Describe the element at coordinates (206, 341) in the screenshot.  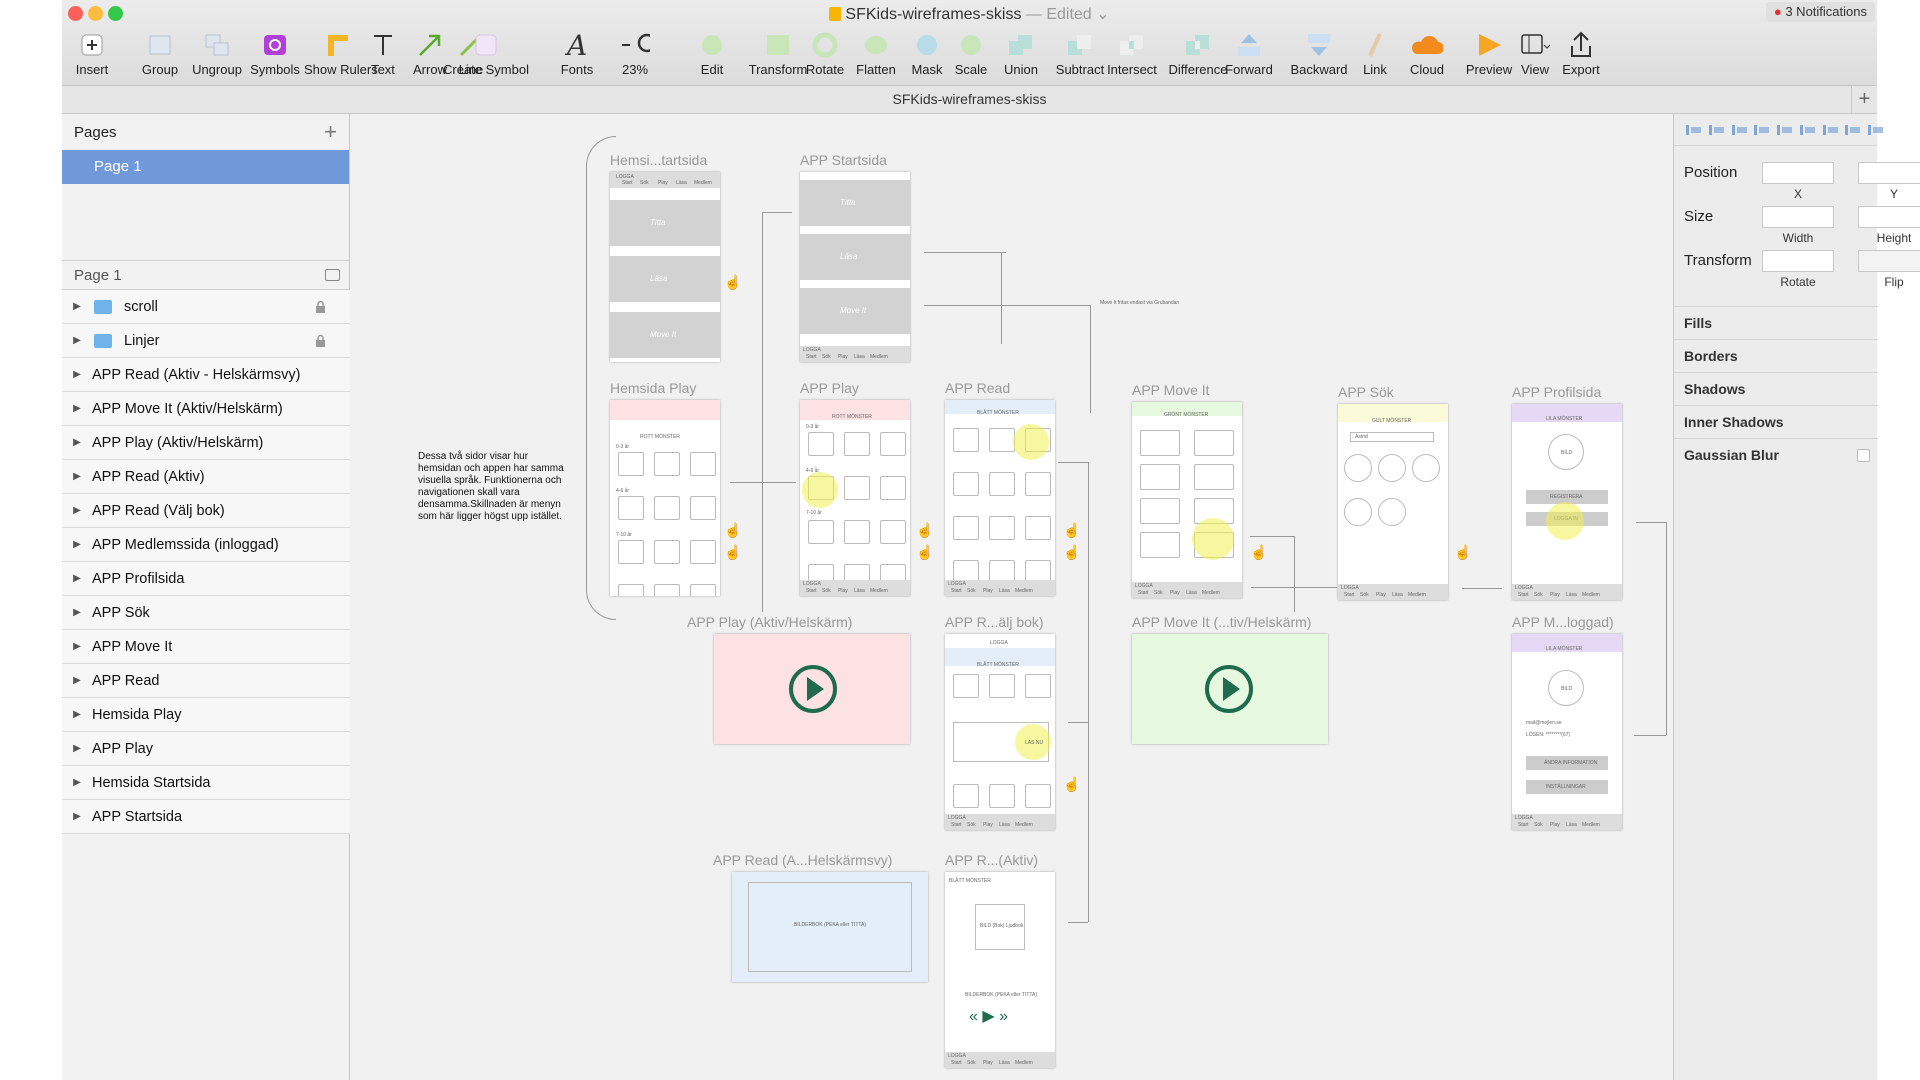
I see `layer-row: ▶ Linjer` at that location.